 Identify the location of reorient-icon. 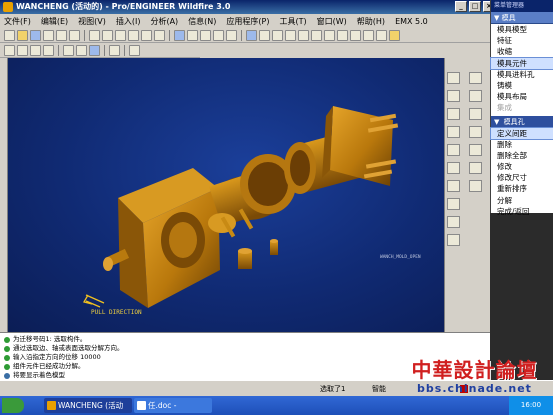
(329, 35).